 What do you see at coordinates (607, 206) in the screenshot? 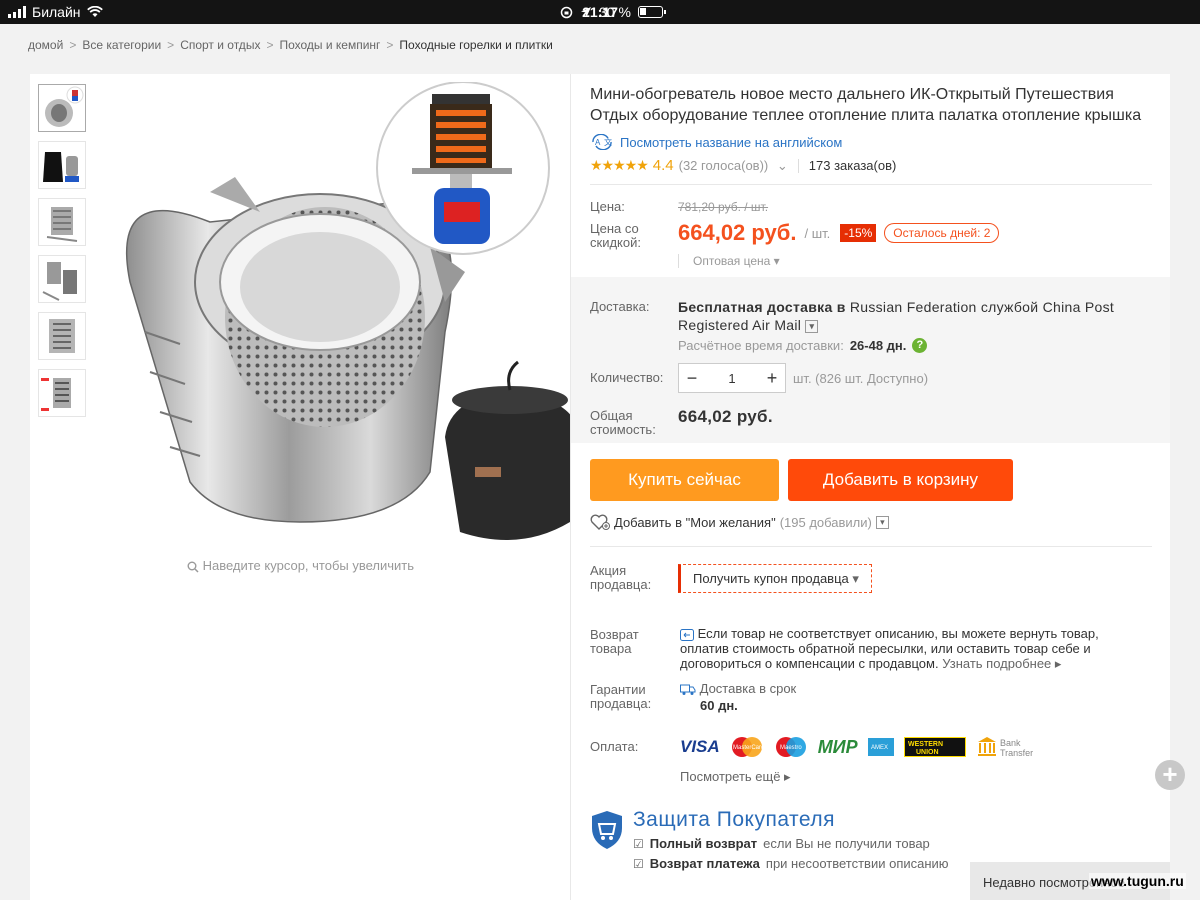
I see `price-label: Цена:` at bounding box center [607, 206].